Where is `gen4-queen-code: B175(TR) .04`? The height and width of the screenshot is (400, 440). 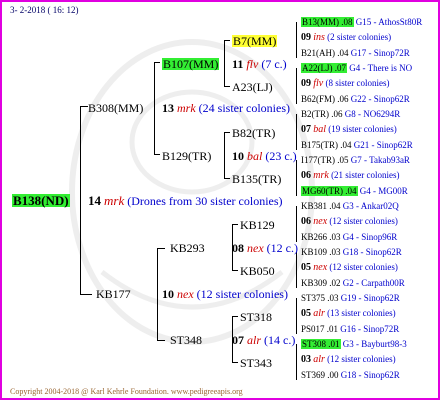
gen4-queen-code: B175(TR) .04 is located at coordinates (326, 145).